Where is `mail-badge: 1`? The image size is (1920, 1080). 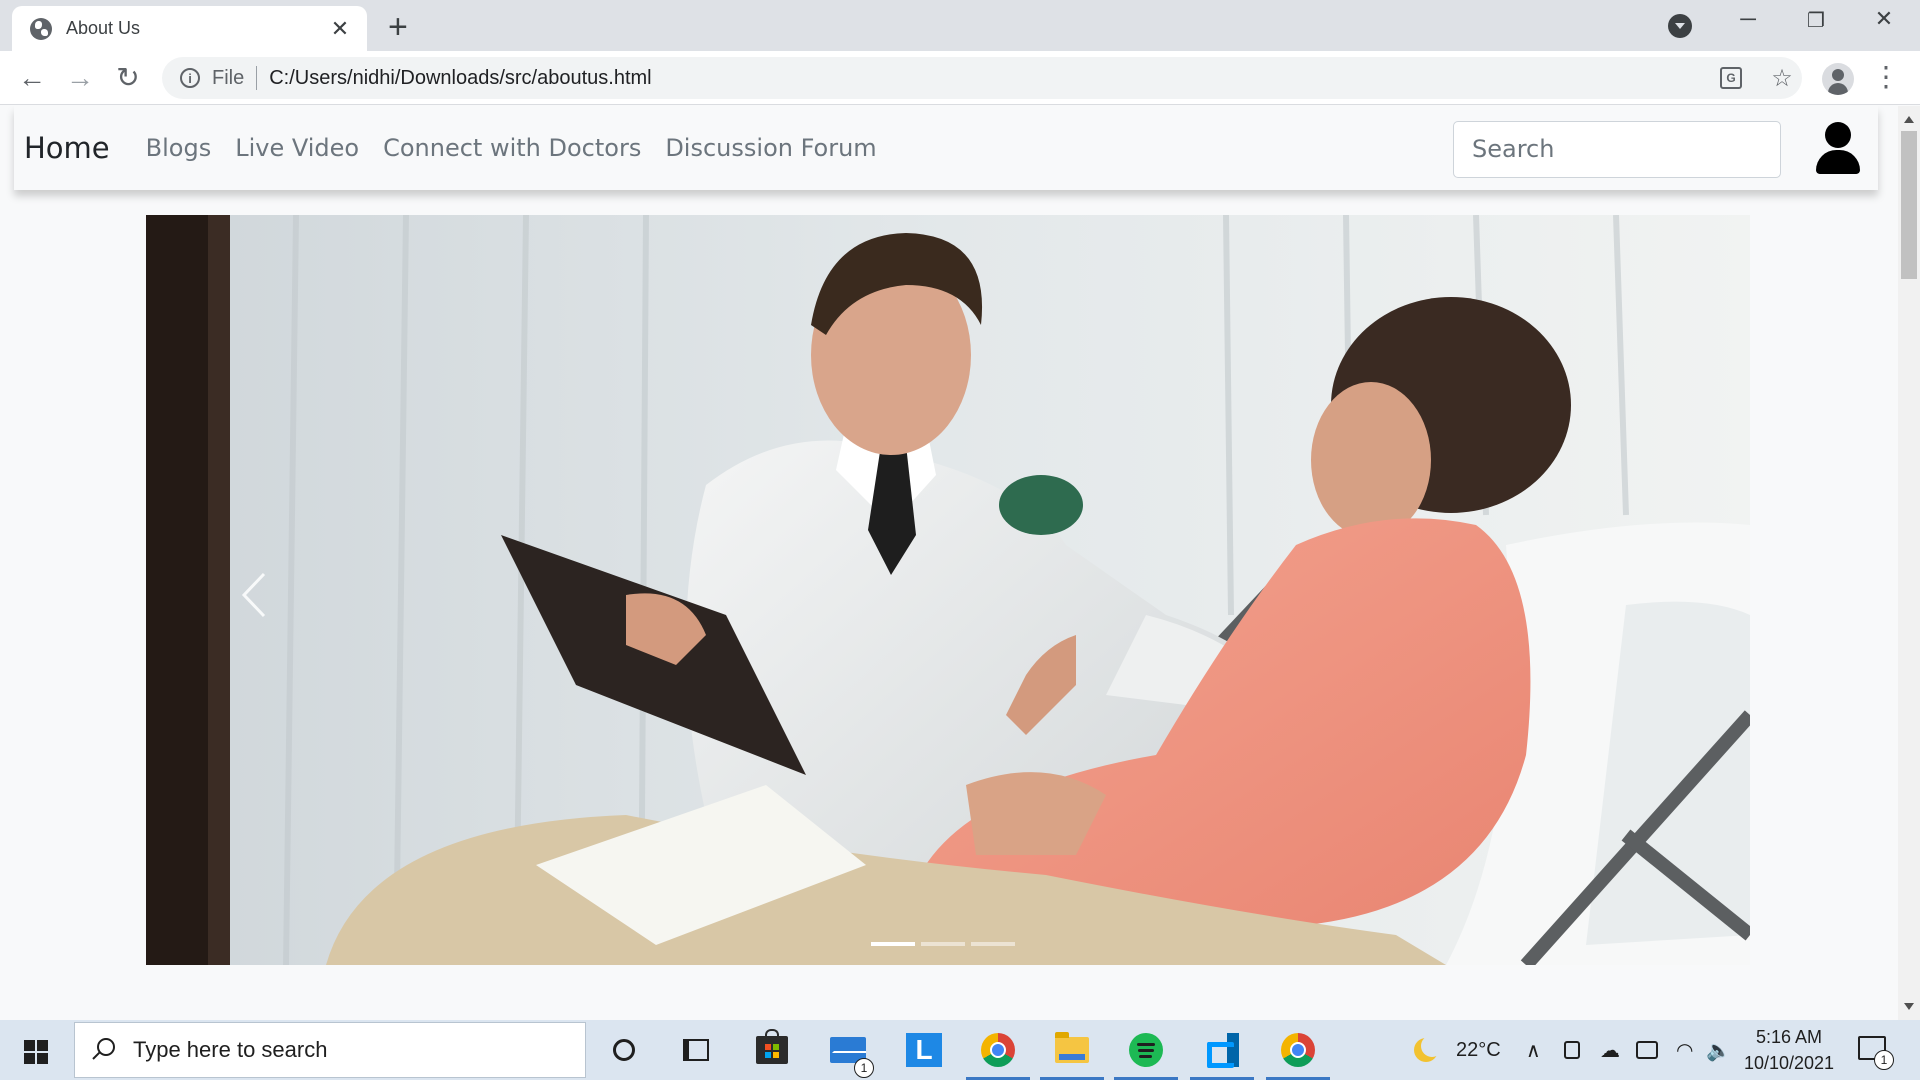
mail-badge: 1 is located at coordinates (864, 1068).